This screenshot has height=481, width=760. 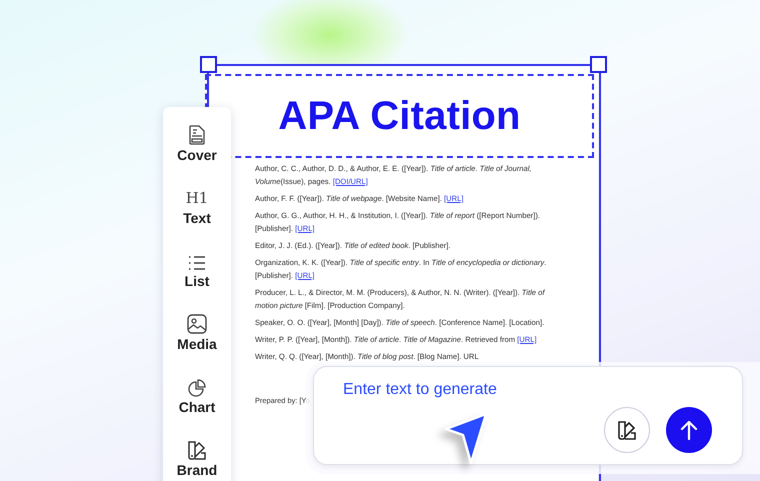 I want to click on sidebar-item: Chart, so click(x=197, y=391).